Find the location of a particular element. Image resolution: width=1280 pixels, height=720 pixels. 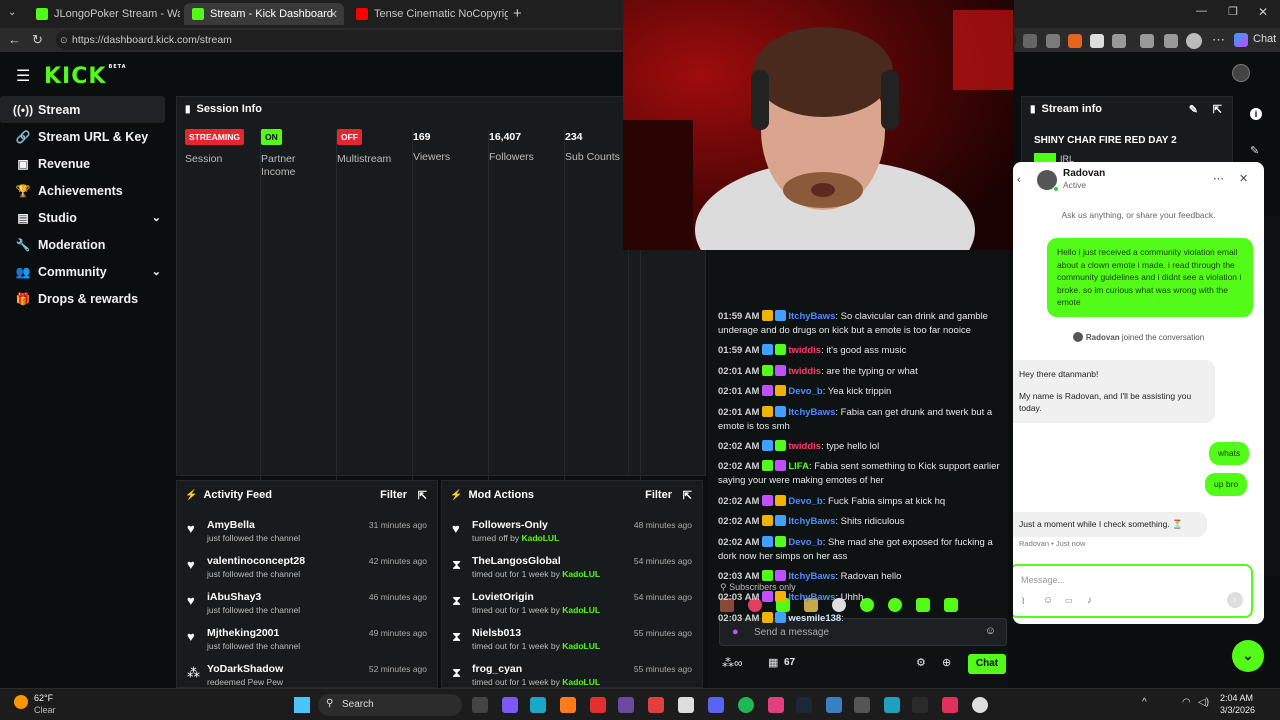

chat-username: wesmile138 is located at coordinates (814, 618).